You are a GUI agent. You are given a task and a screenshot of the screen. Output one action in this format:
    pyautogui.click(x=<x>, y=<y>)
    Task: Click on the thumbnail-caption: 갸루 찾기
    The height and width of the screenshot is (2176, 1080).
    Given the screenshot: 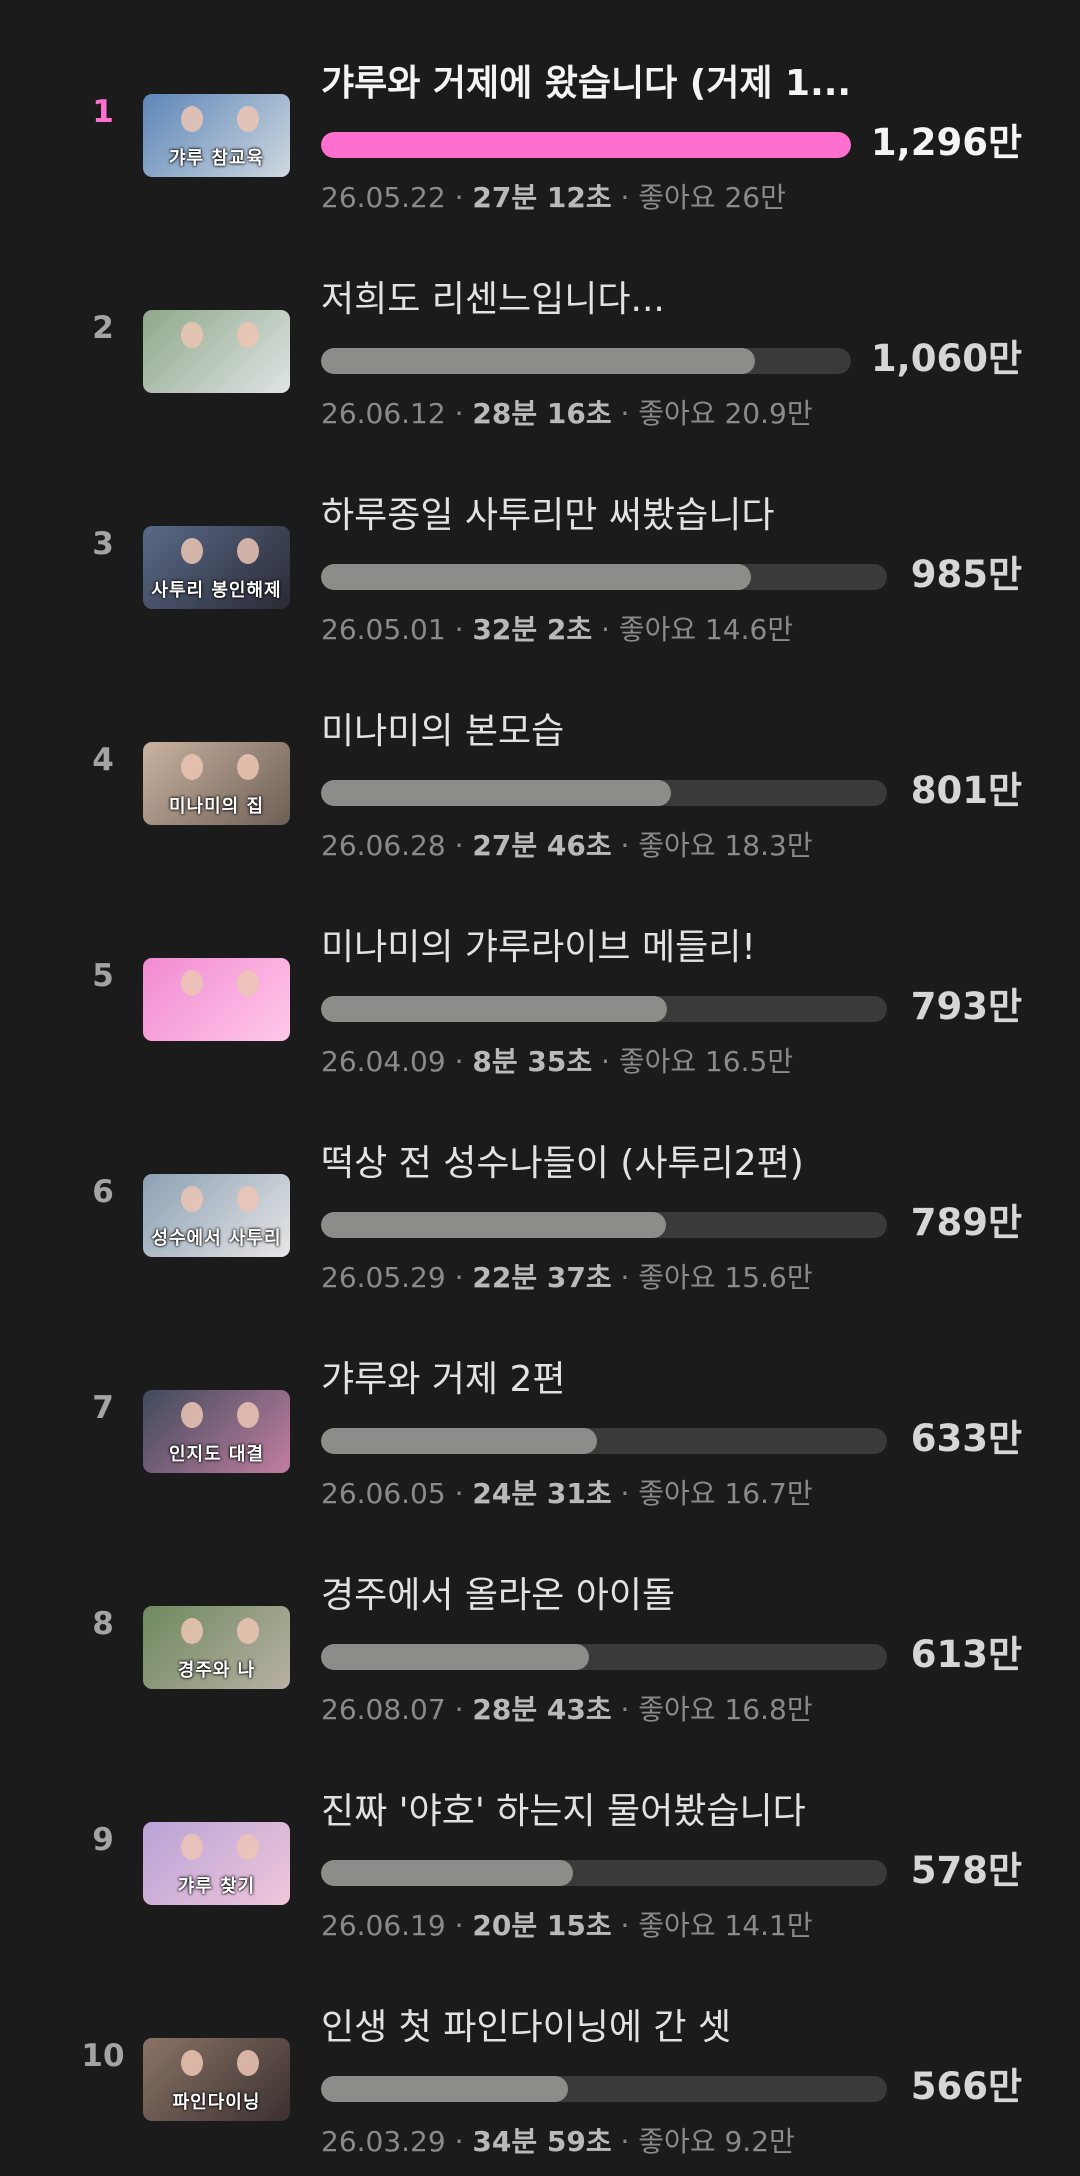 What is the action you would take?
    pyautogui.click(x=216, y=1886)
    